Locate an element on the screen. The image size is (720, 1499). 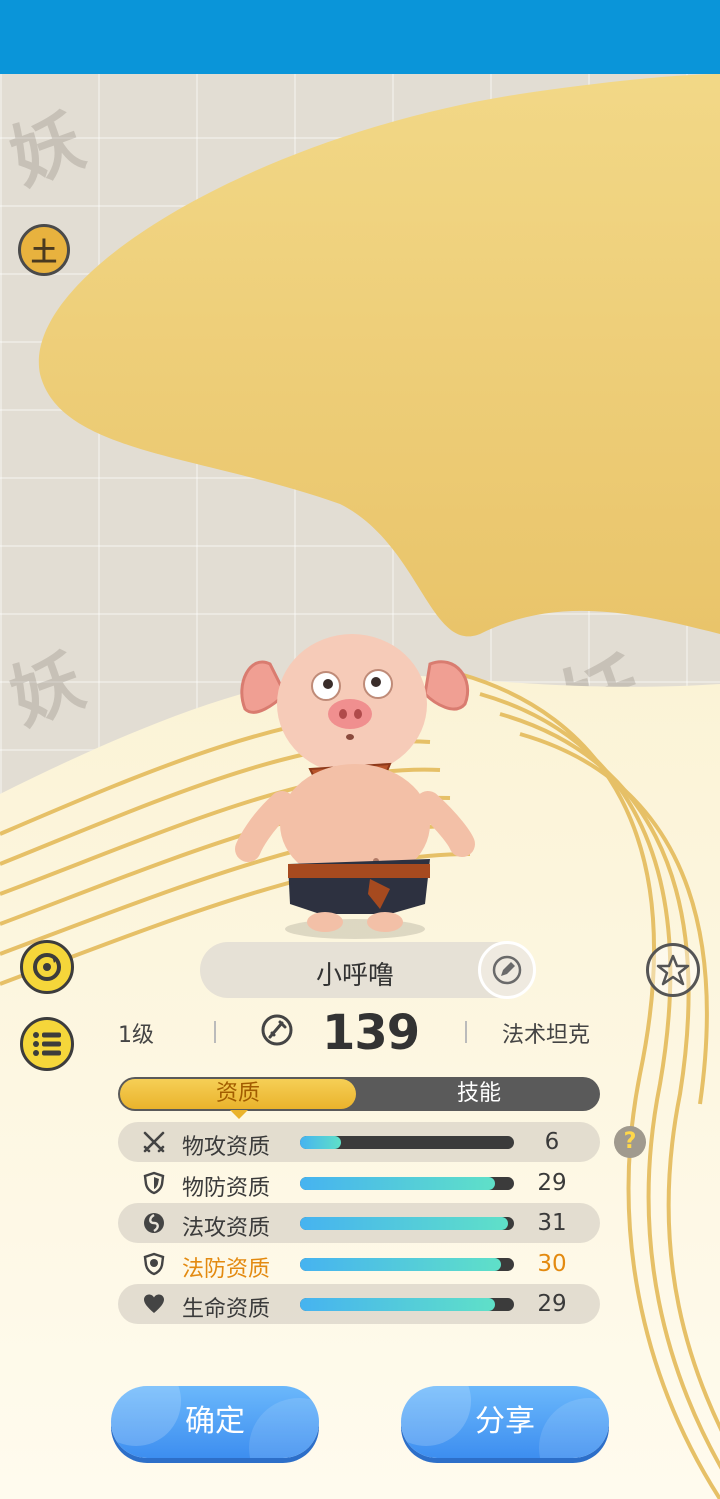
stat-label: 物攻资质 is located at coordinates (226, 1147).